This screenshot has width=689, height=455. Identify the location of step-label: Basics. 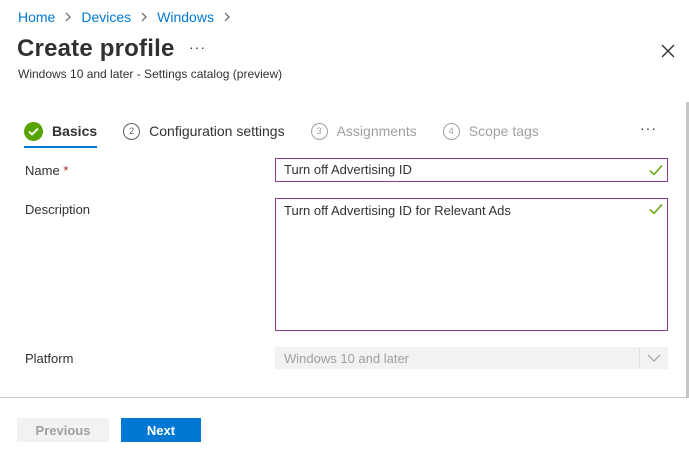
(75, 131).